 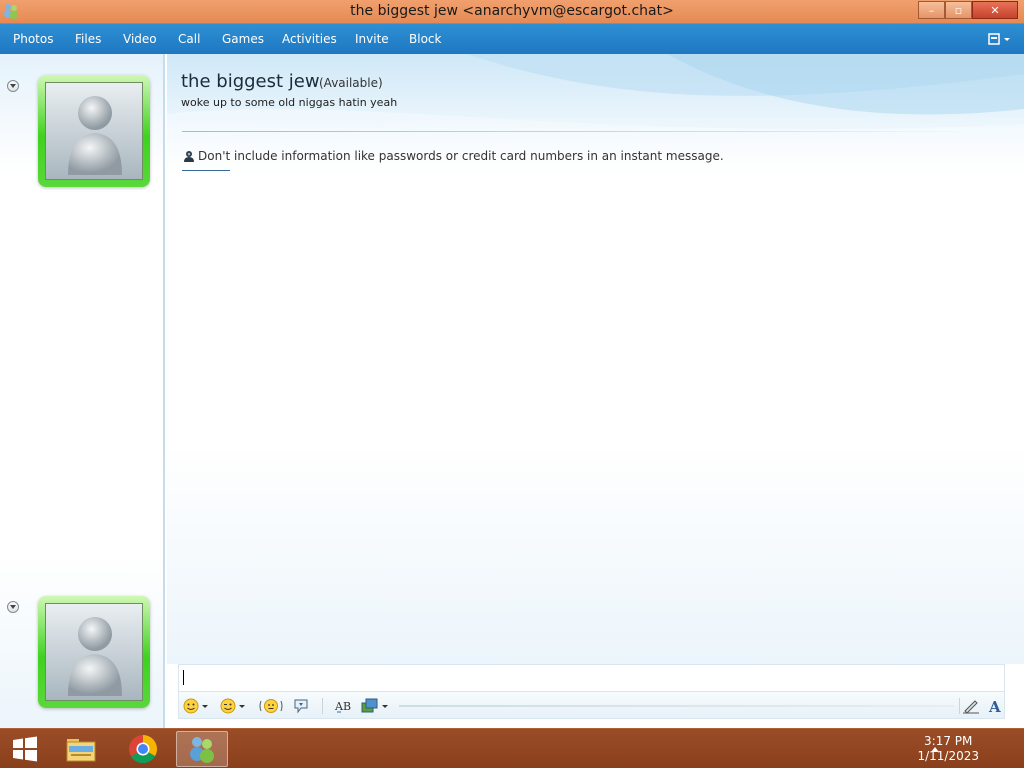 What do you see at coordinates (676, 706) in the screenshot?
I see `toolbar-track` at bounding box center [676, 706].